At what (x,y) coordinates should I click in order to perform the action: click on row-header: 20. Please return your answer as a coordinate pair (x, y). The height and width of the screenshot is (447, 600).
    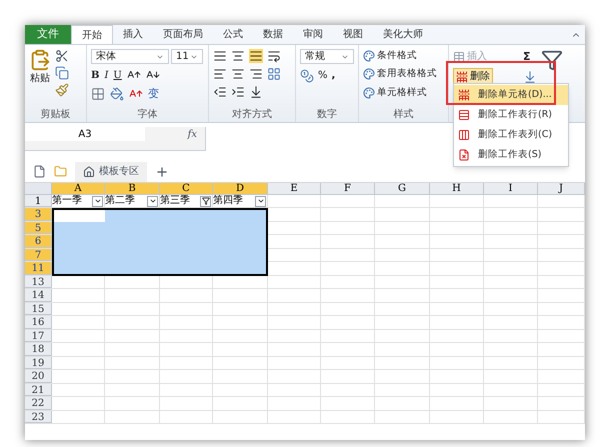
    Looking at the image, I should click on (38, 376).